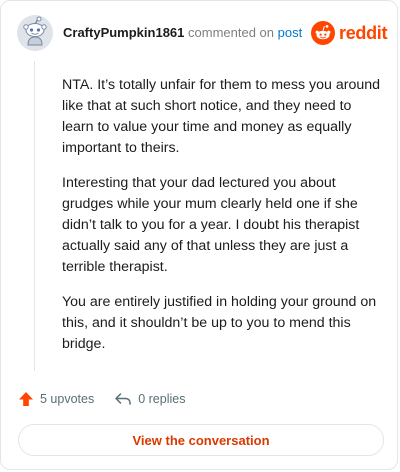  I want to click on replies-action: 0 replies, so click(149, 399).